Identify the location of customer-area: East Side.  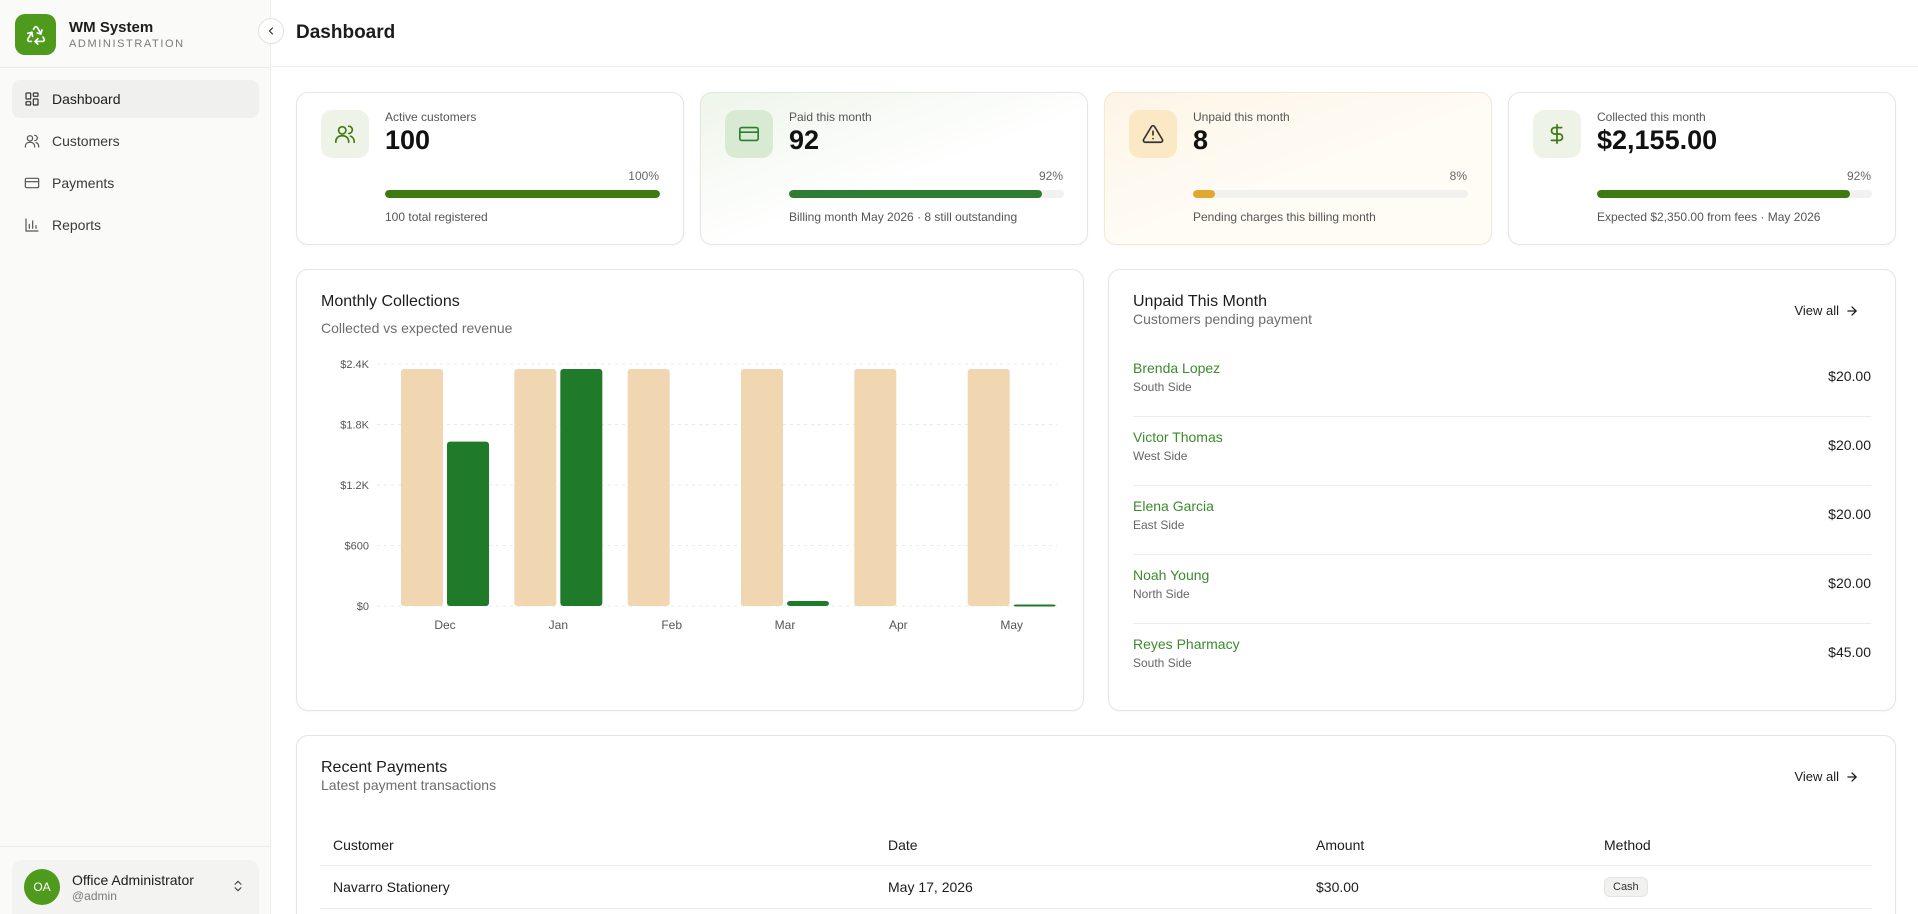
(1159, 525).